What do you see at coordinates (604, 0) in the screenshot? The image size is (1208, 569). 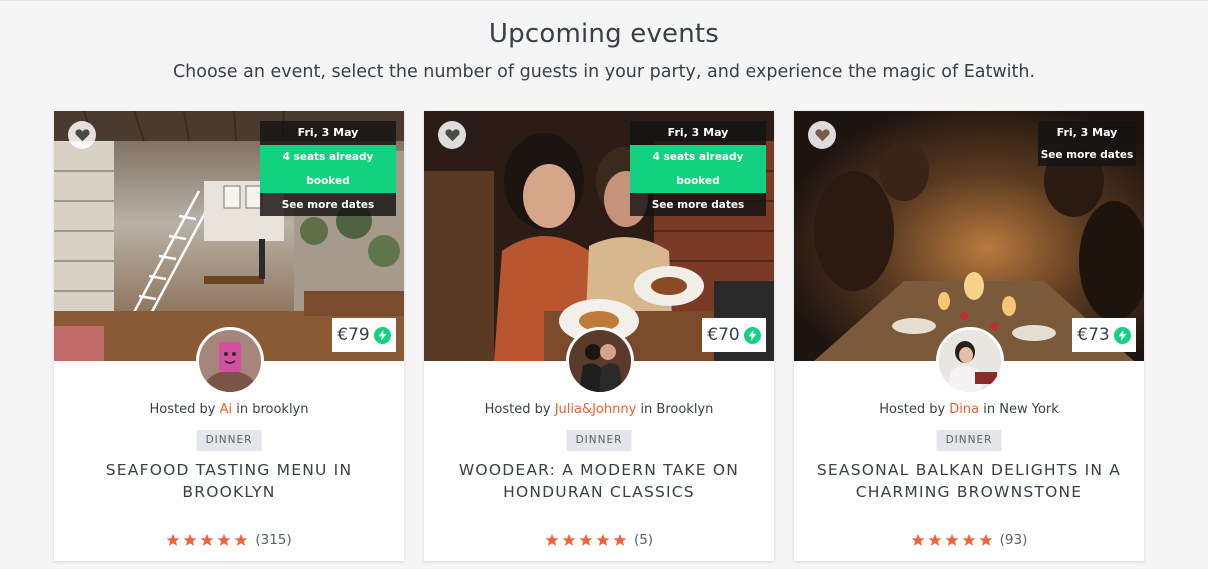 I see `top-divider` at bounding box center [604, 0].